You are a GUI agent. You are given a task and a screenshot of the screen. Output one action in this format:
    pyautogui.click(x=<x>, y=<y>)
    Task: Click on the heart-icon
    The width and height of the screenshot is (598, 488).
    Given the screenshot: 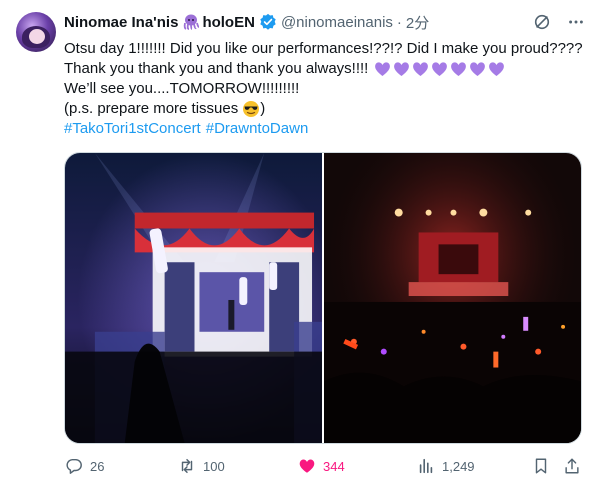 What is the action you would take?
    pyautogui.click(x=307, y=466)
    